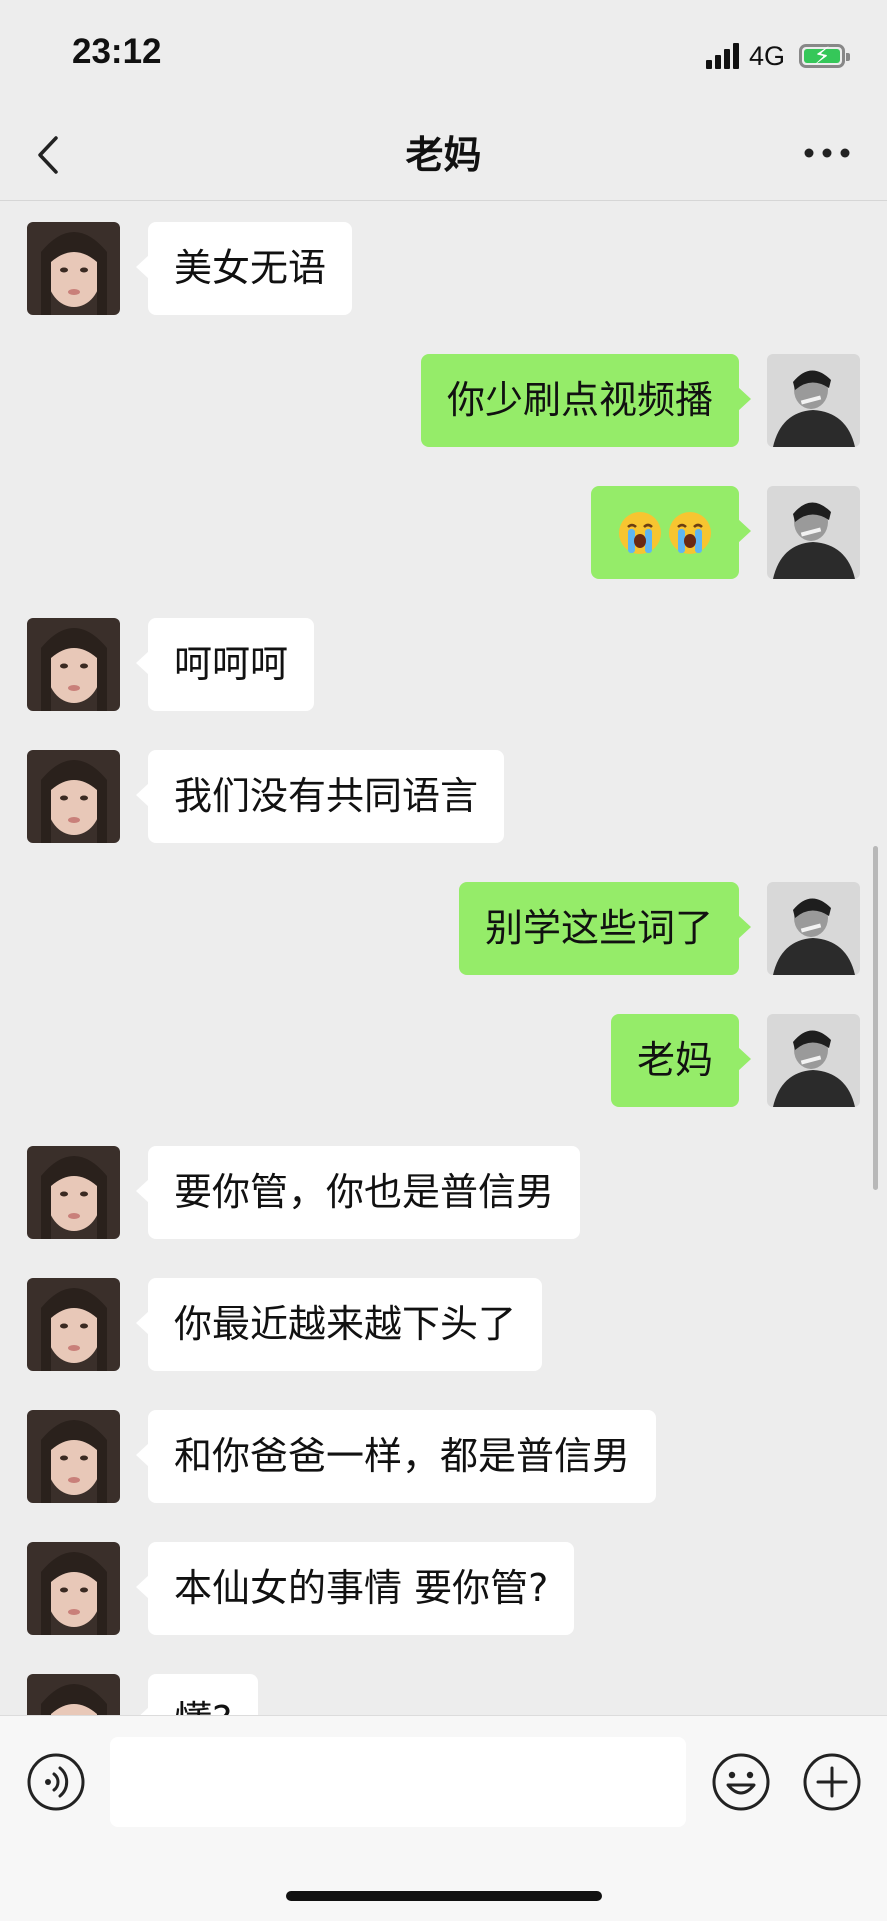 This screenshot has width=887, height=1921. I want to click on plus-icon, so click(832, 1782).